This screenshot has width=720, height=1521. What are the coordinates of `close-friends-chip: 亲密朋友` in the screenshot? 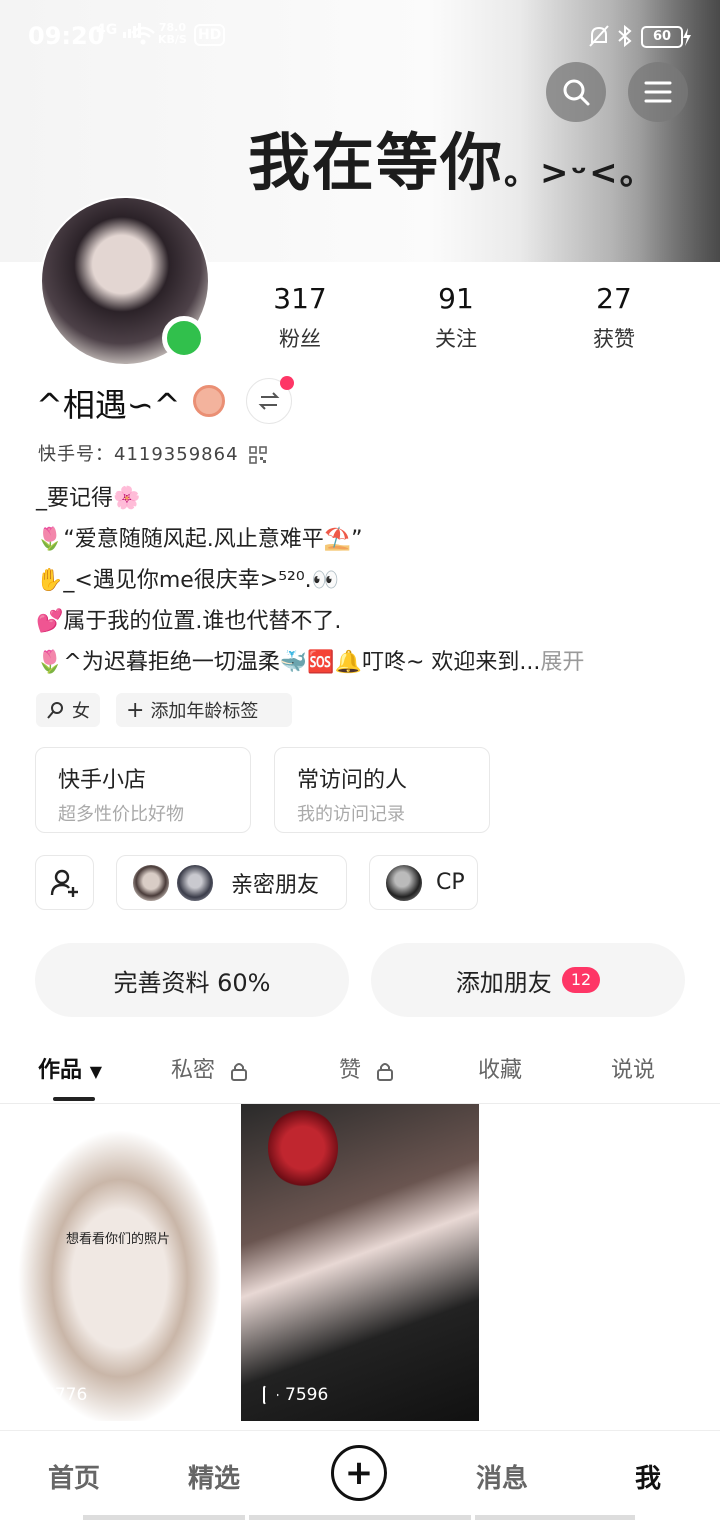 It's located at (231, 882).